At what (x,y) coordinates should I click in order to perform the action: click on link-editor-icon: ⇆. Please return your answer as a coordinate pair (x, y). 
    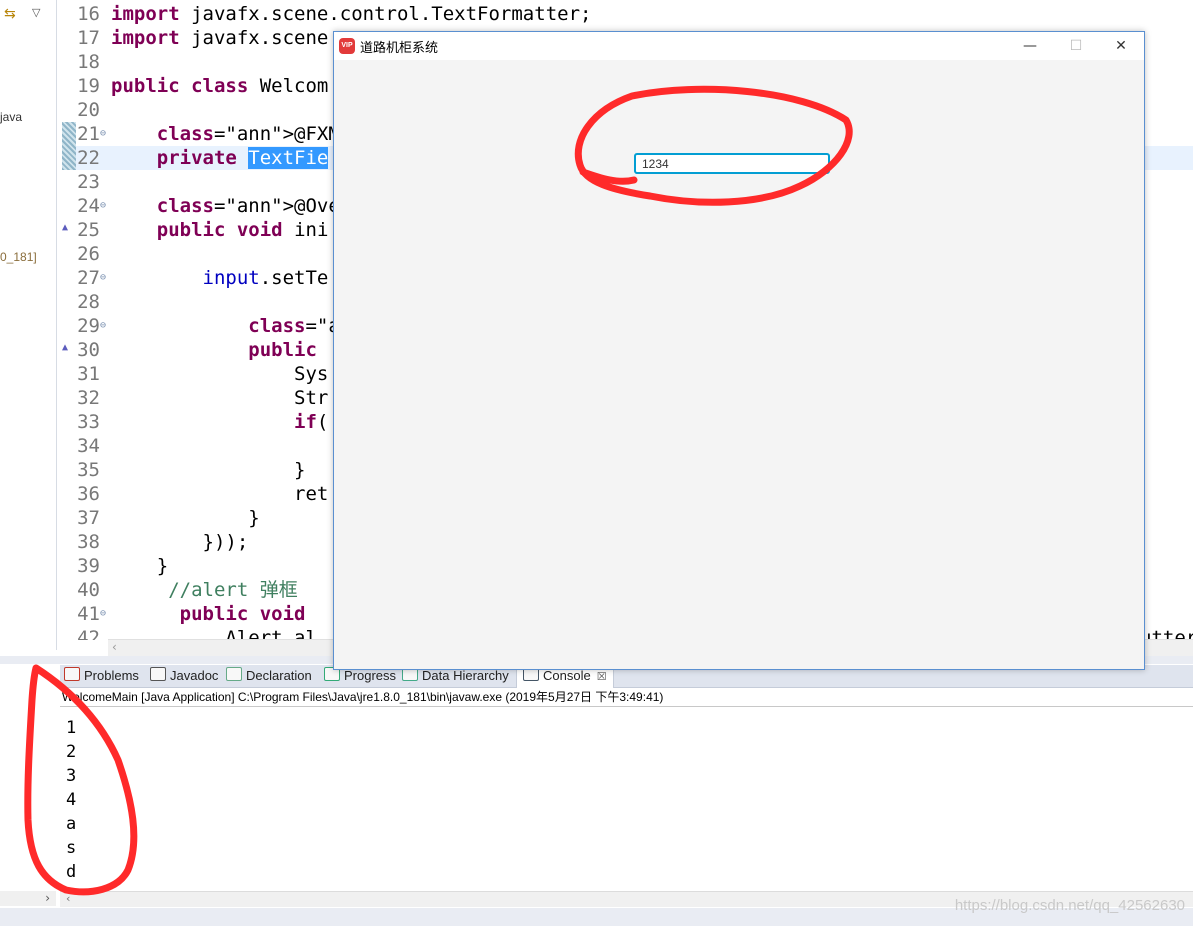
    Looking at the image, I should click on (10, 14).